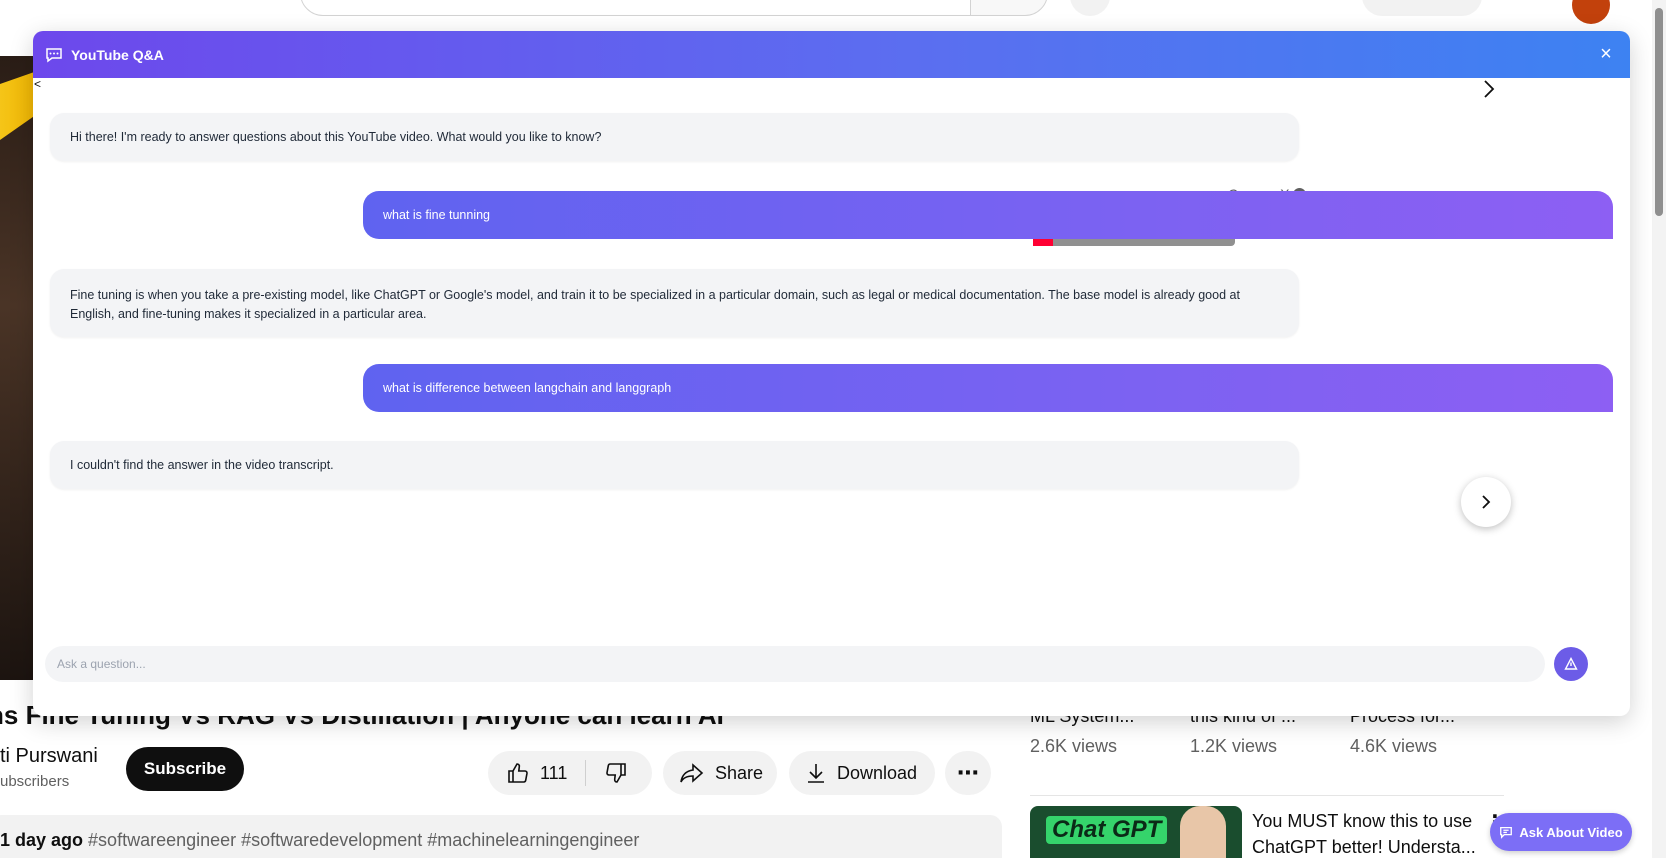  I want to click on like-button: 111, so click(536, 773).